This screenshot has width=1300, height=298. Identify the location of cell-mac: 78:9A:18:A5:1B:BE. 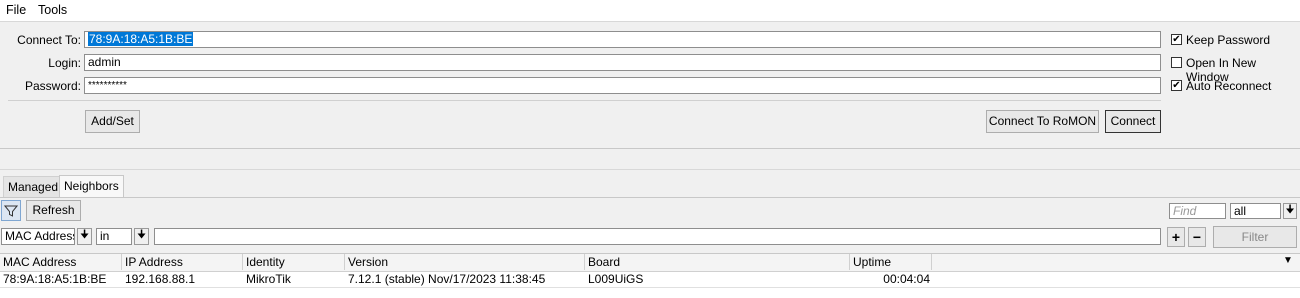
(61, 279).